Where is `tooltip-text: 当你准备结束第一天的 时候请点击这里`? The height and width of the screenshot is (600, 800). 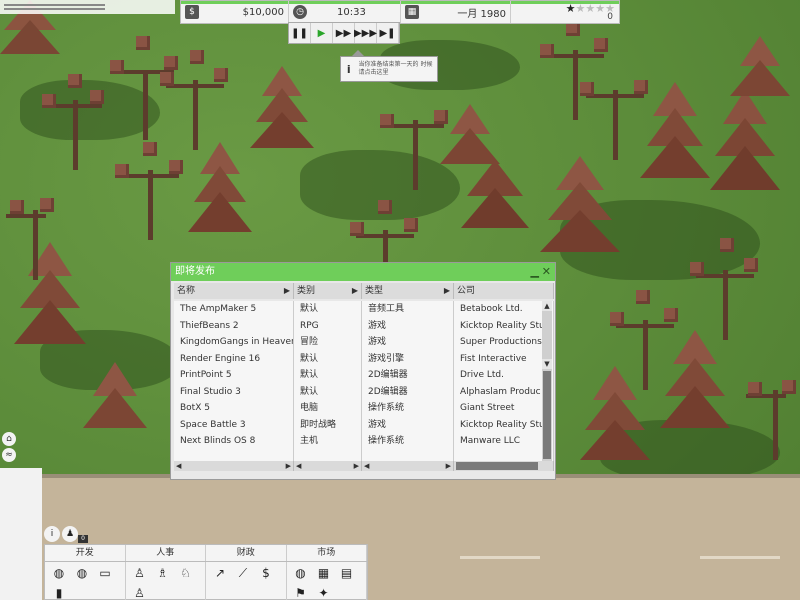 tooltip-text: 当你准备结束第一天的 时候请点击这里 is located at coordinates (395, 68).